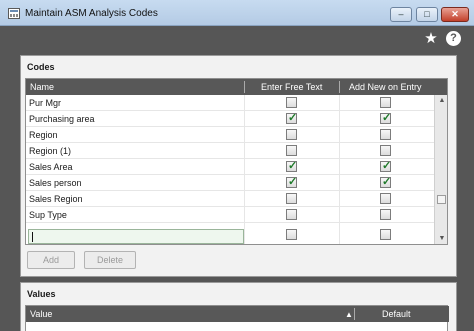 The height and width of the screenshot is (331, 474). What do you see at coordinates (230, 135) in the screenshot?
I see `table-row: Region` at bounding box center [230, 135].